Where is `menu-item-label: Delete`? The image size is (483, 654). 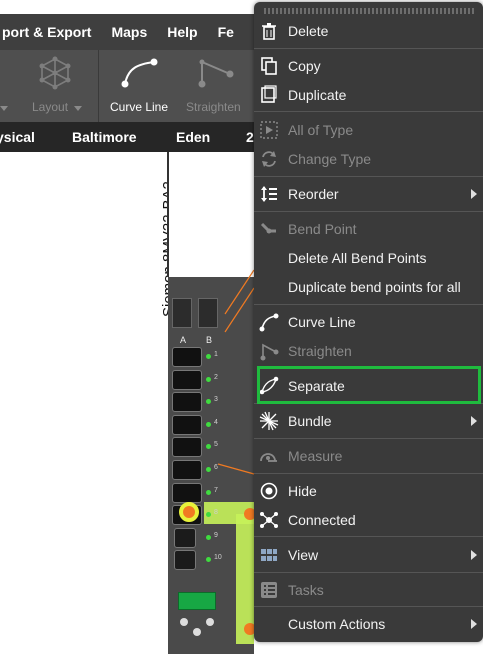 menu-item-label: Delete is located at coordinates (308, 30).